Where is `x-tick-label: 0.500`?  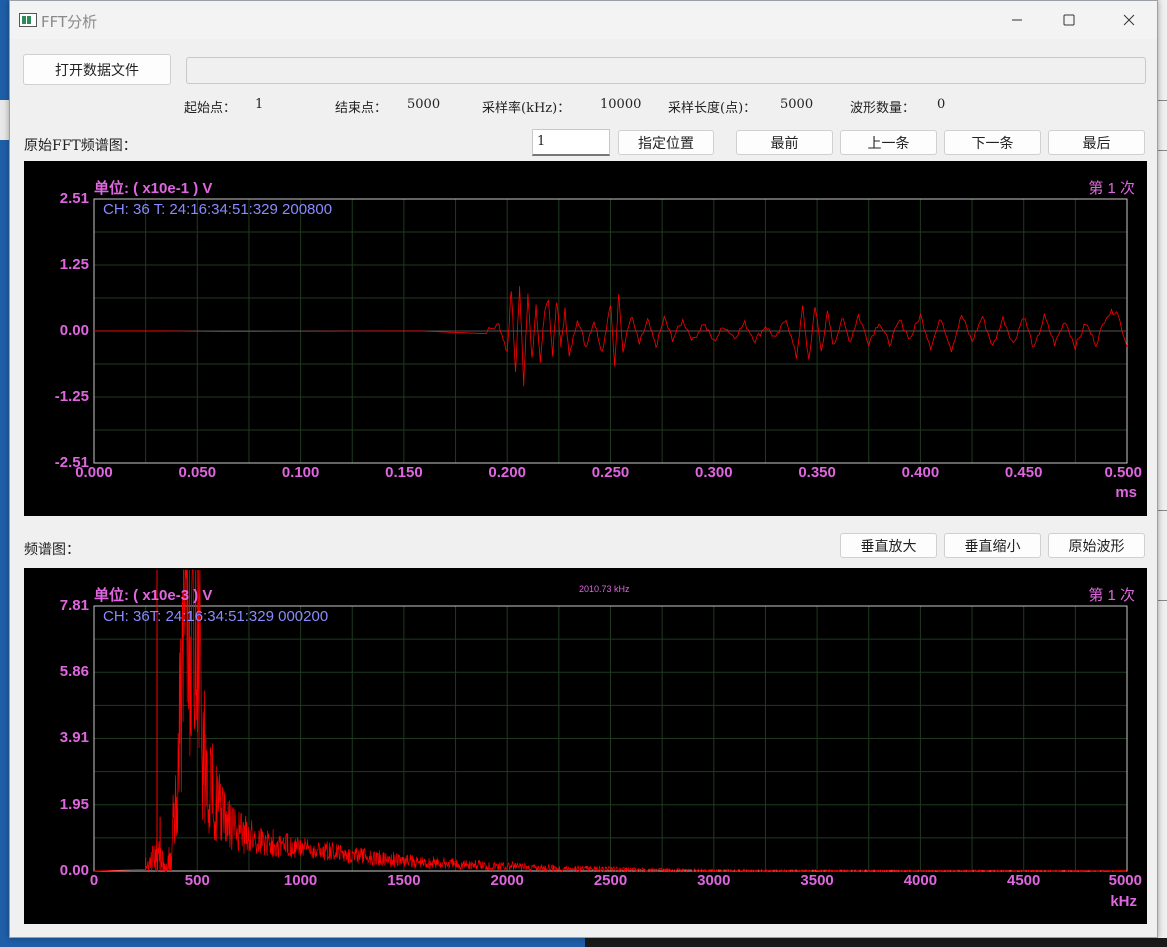 x-tick-label: 0.500 is located at coordinates (1123, 472).